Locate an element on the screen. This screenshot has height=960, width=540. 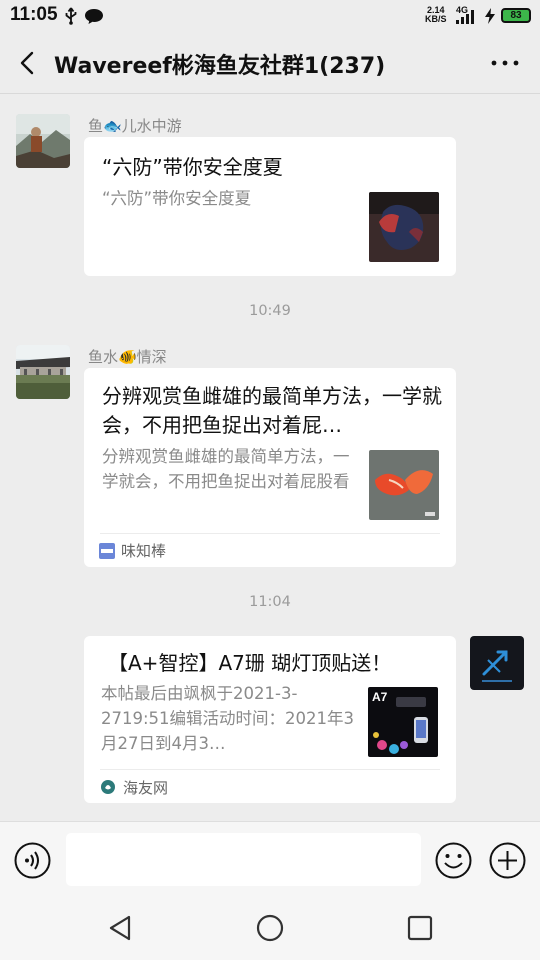
article-description: “六防”带你安全度夏 is located at coordinates (177, 198).